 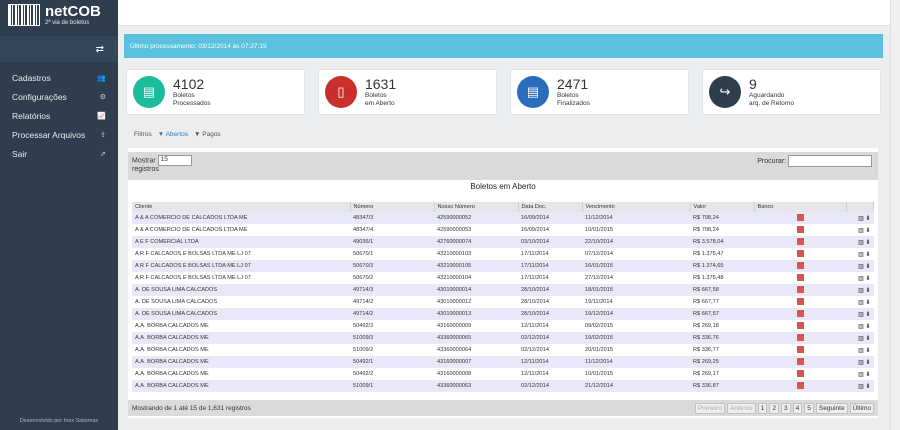 What do you see at coordinates (797, 408) in the screenshot?
I see `page-button: 4` at bounding box center [797, 408].